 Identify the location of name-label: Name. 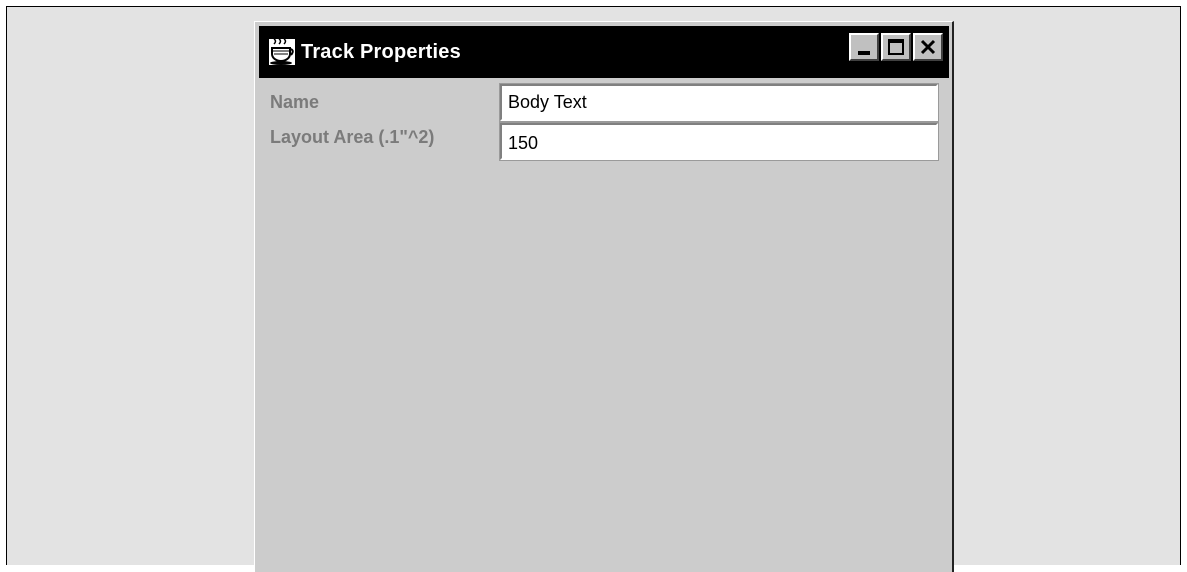
(295, 102).